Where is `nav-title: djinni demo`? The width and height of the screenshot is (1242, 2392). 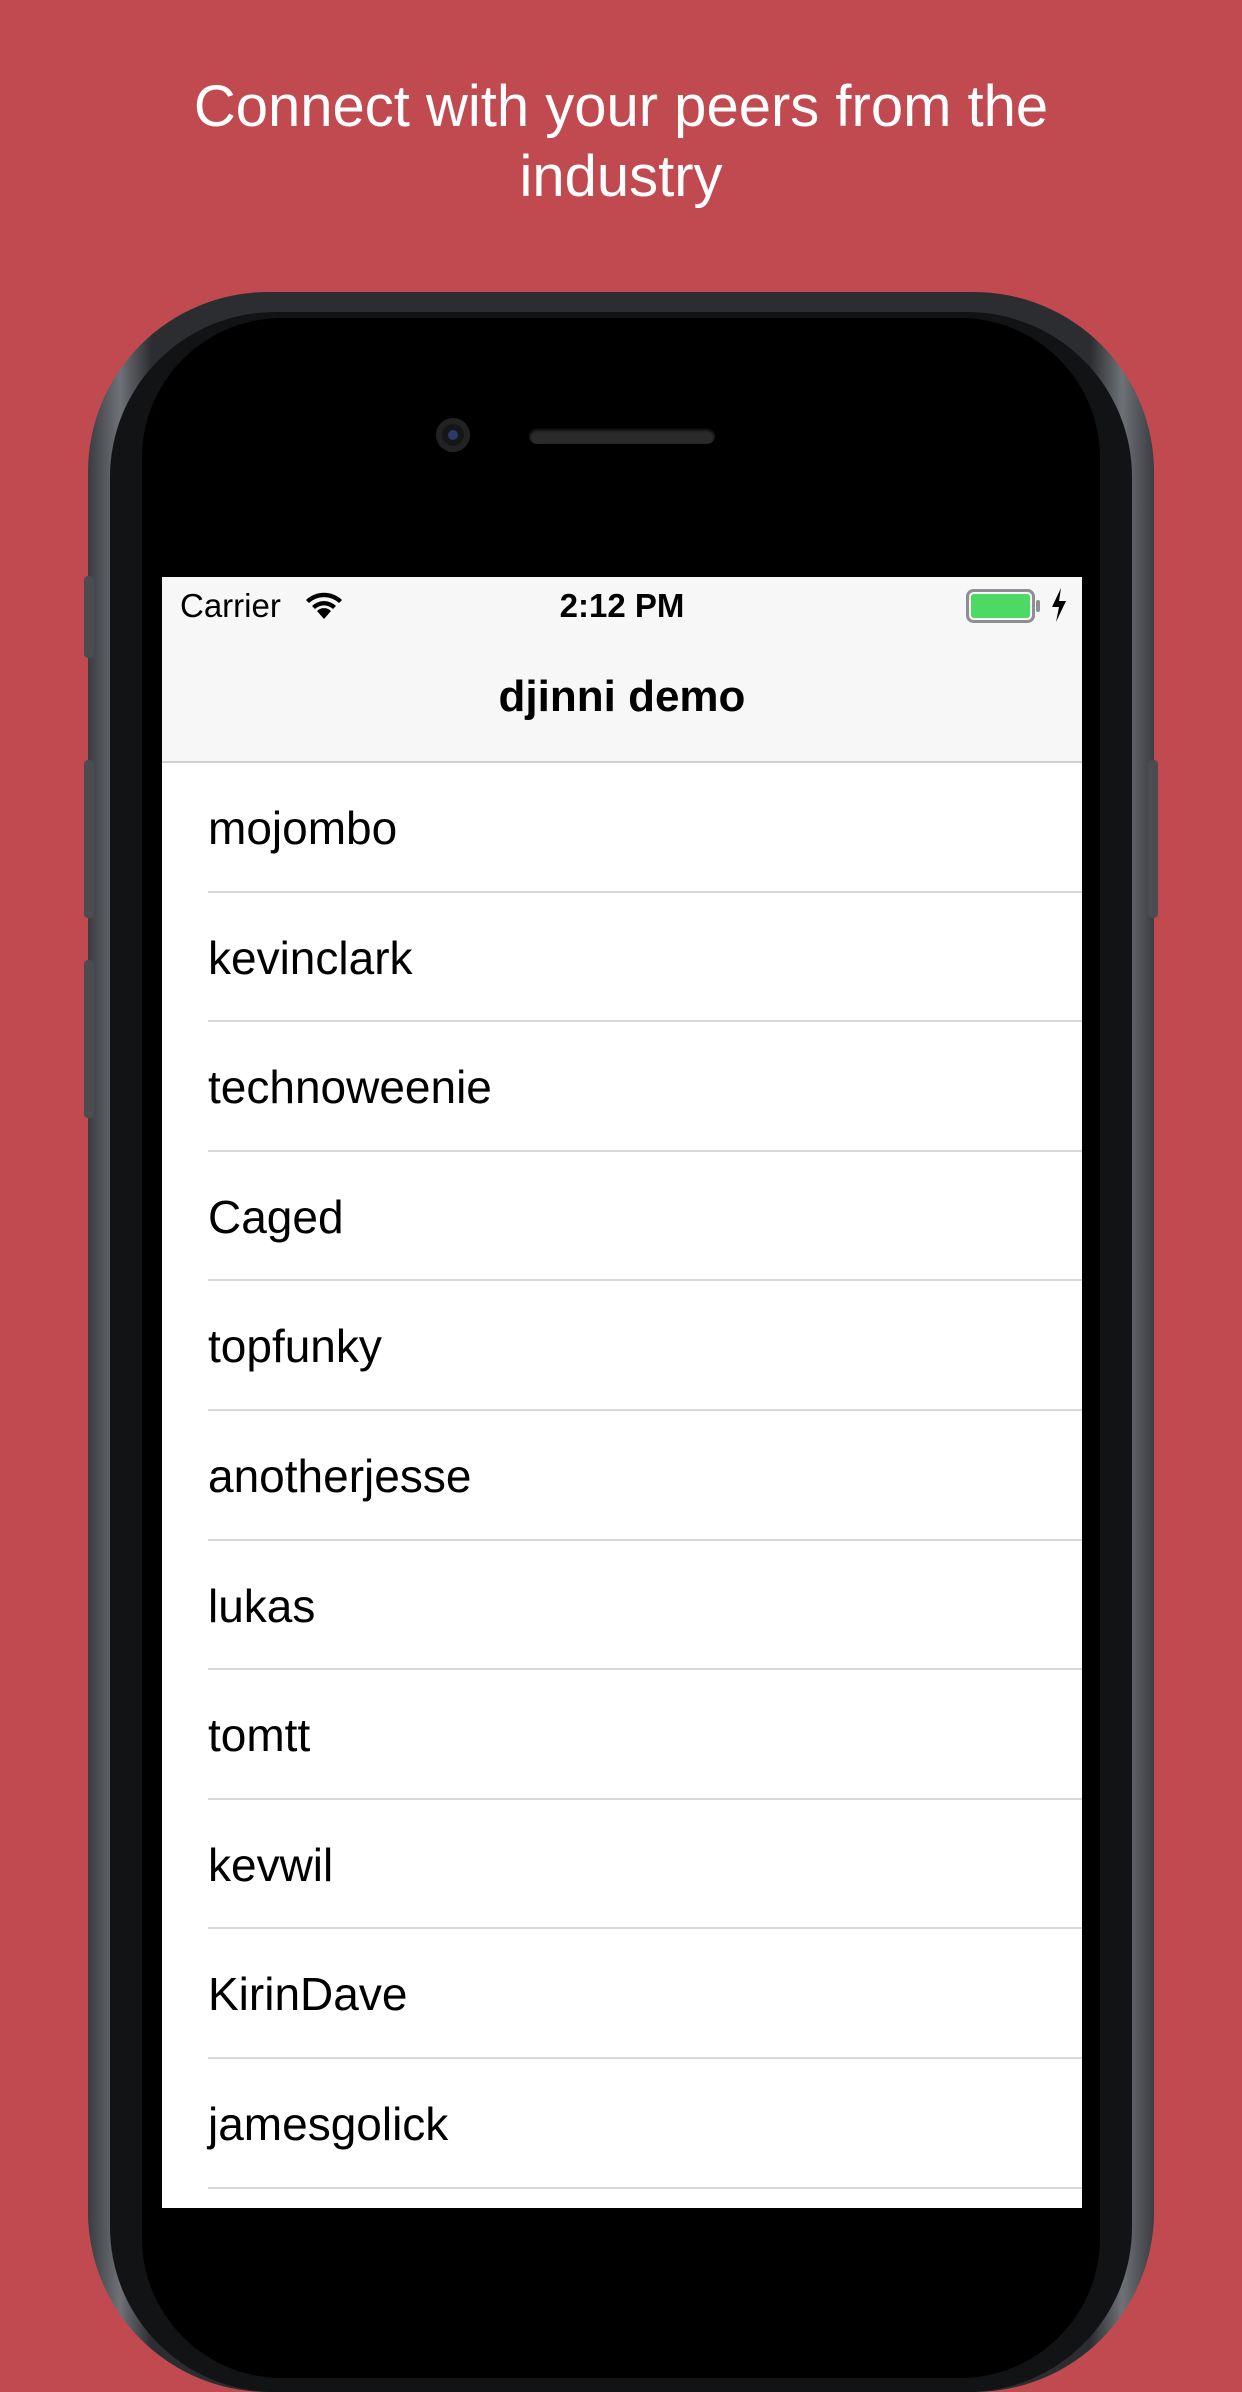
nav-title: djinni demo is located at coordinates (622, 696).